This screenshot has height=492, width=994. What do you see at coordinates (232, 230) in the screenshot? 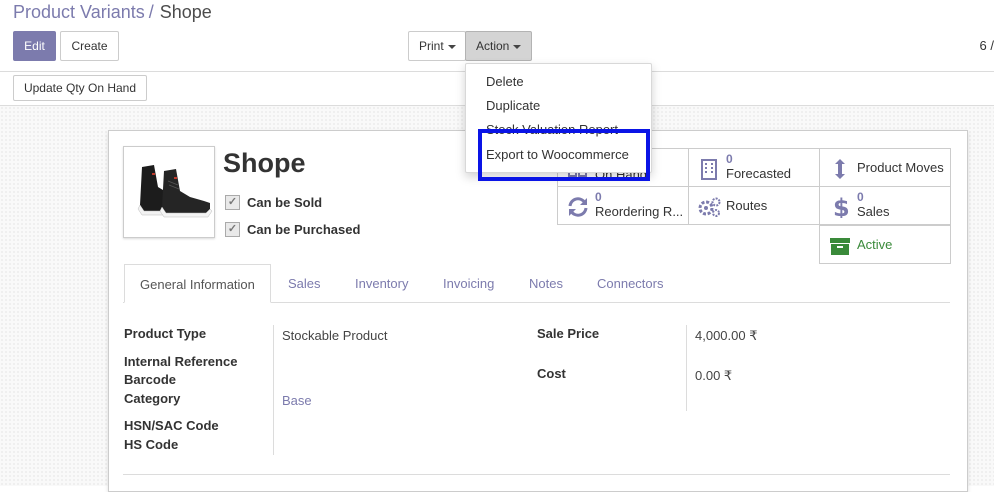
I see `can-be-purchased-checkbox: ✓` at bounding box center [232, 230].